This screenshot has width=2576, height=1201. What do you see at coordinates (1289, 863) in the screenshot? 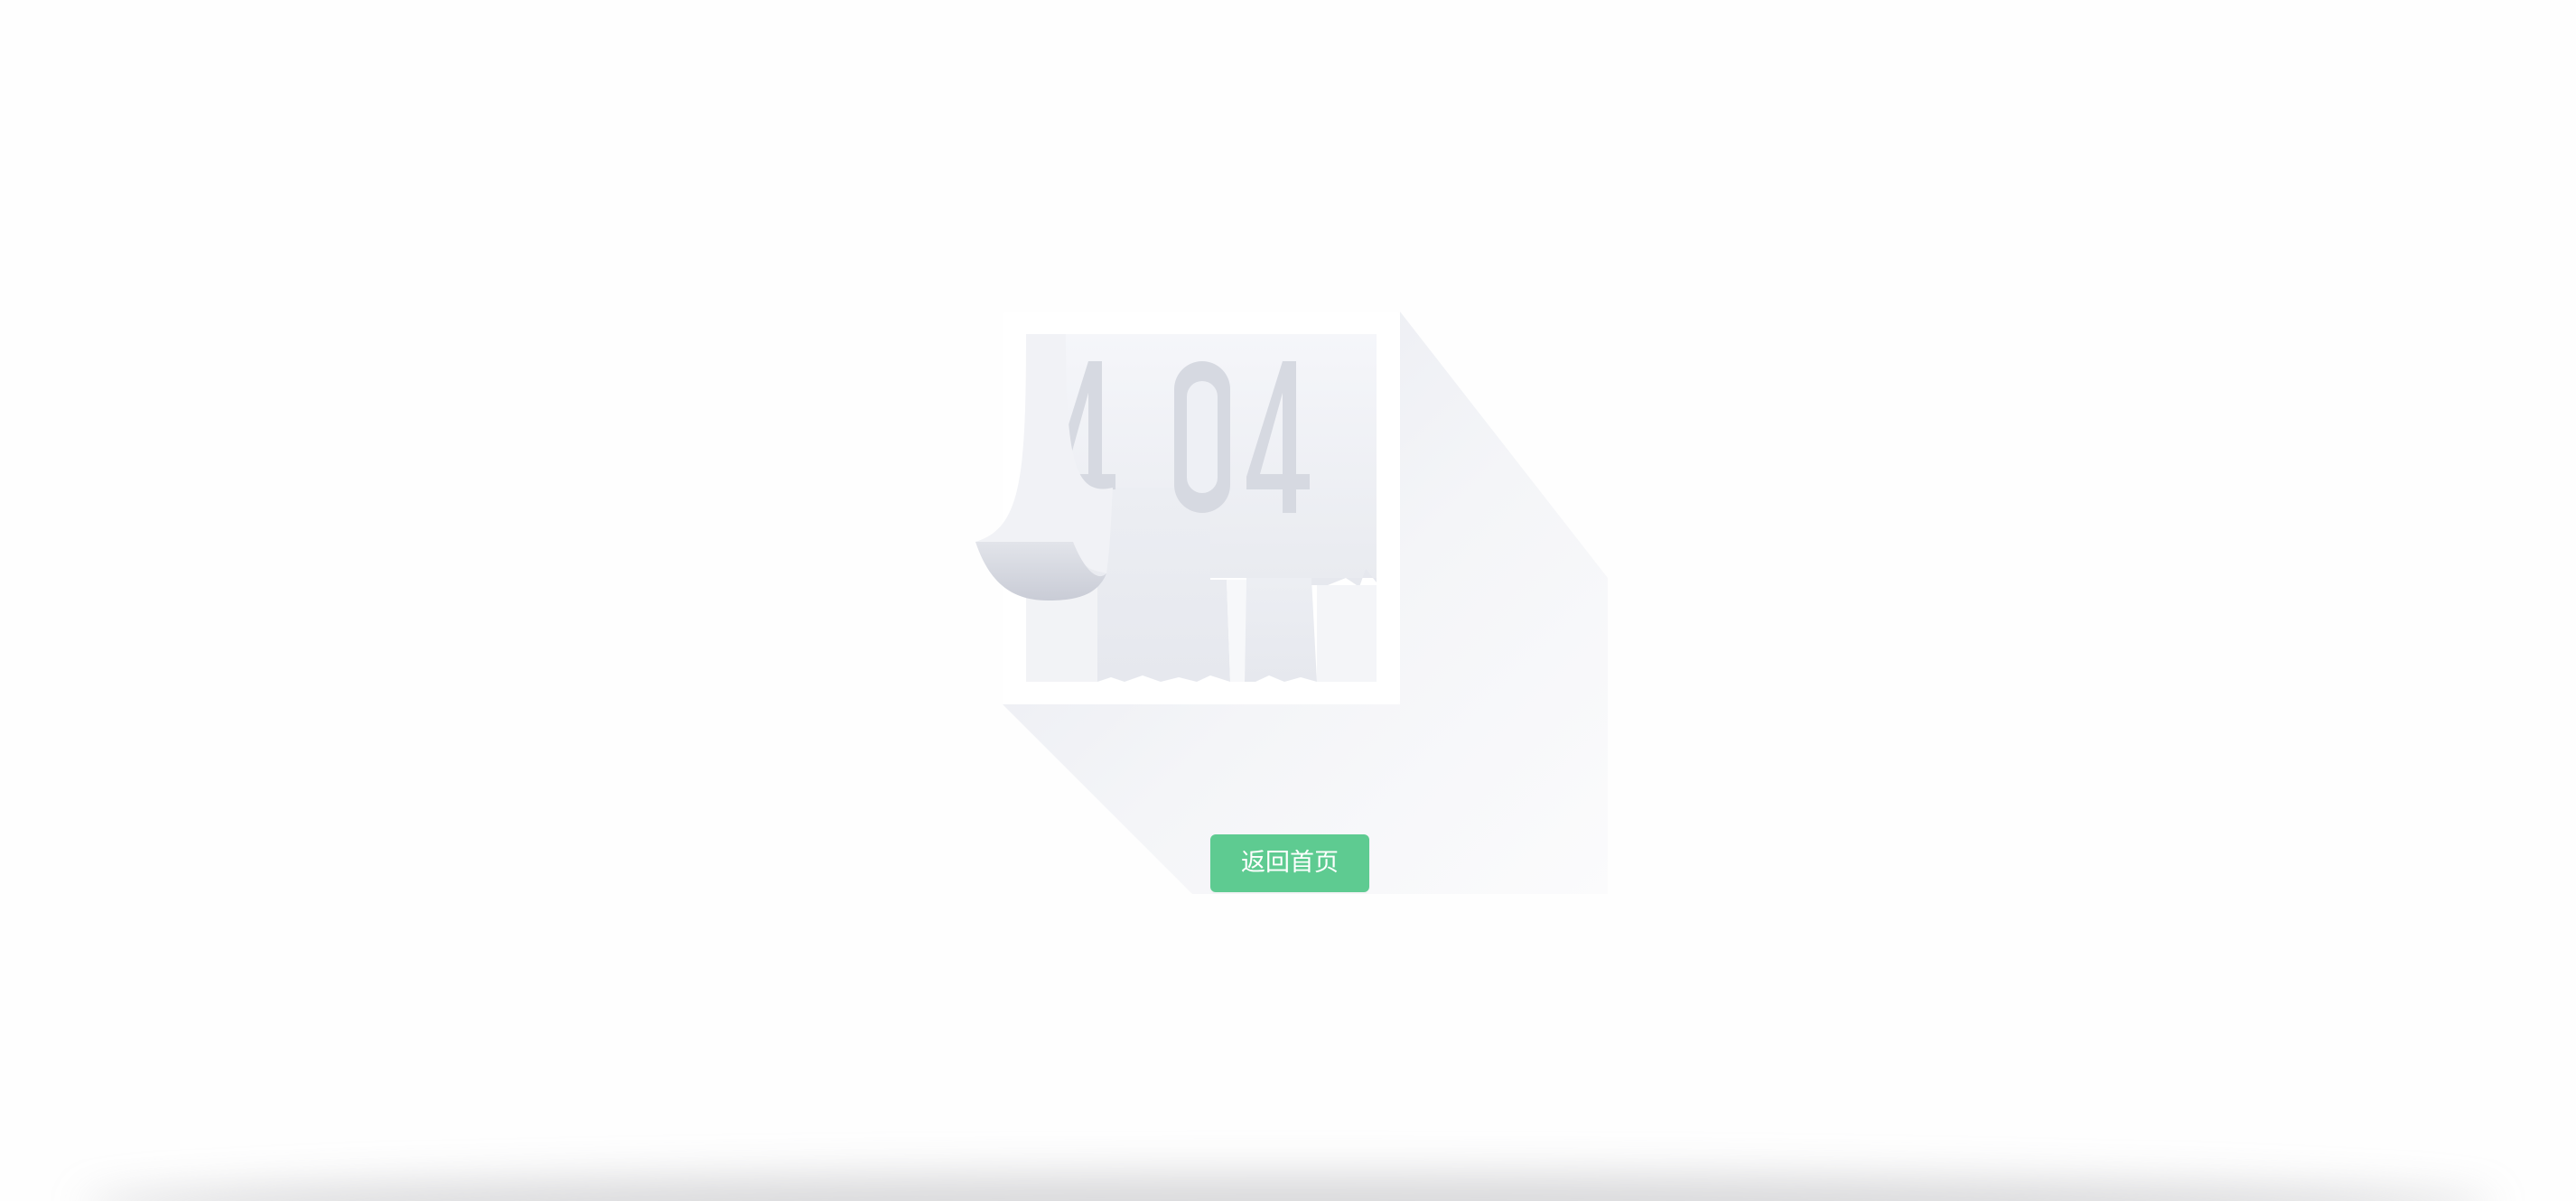
I see `back-to-home-button: 返回首页` at bounding box center [1289, 863].